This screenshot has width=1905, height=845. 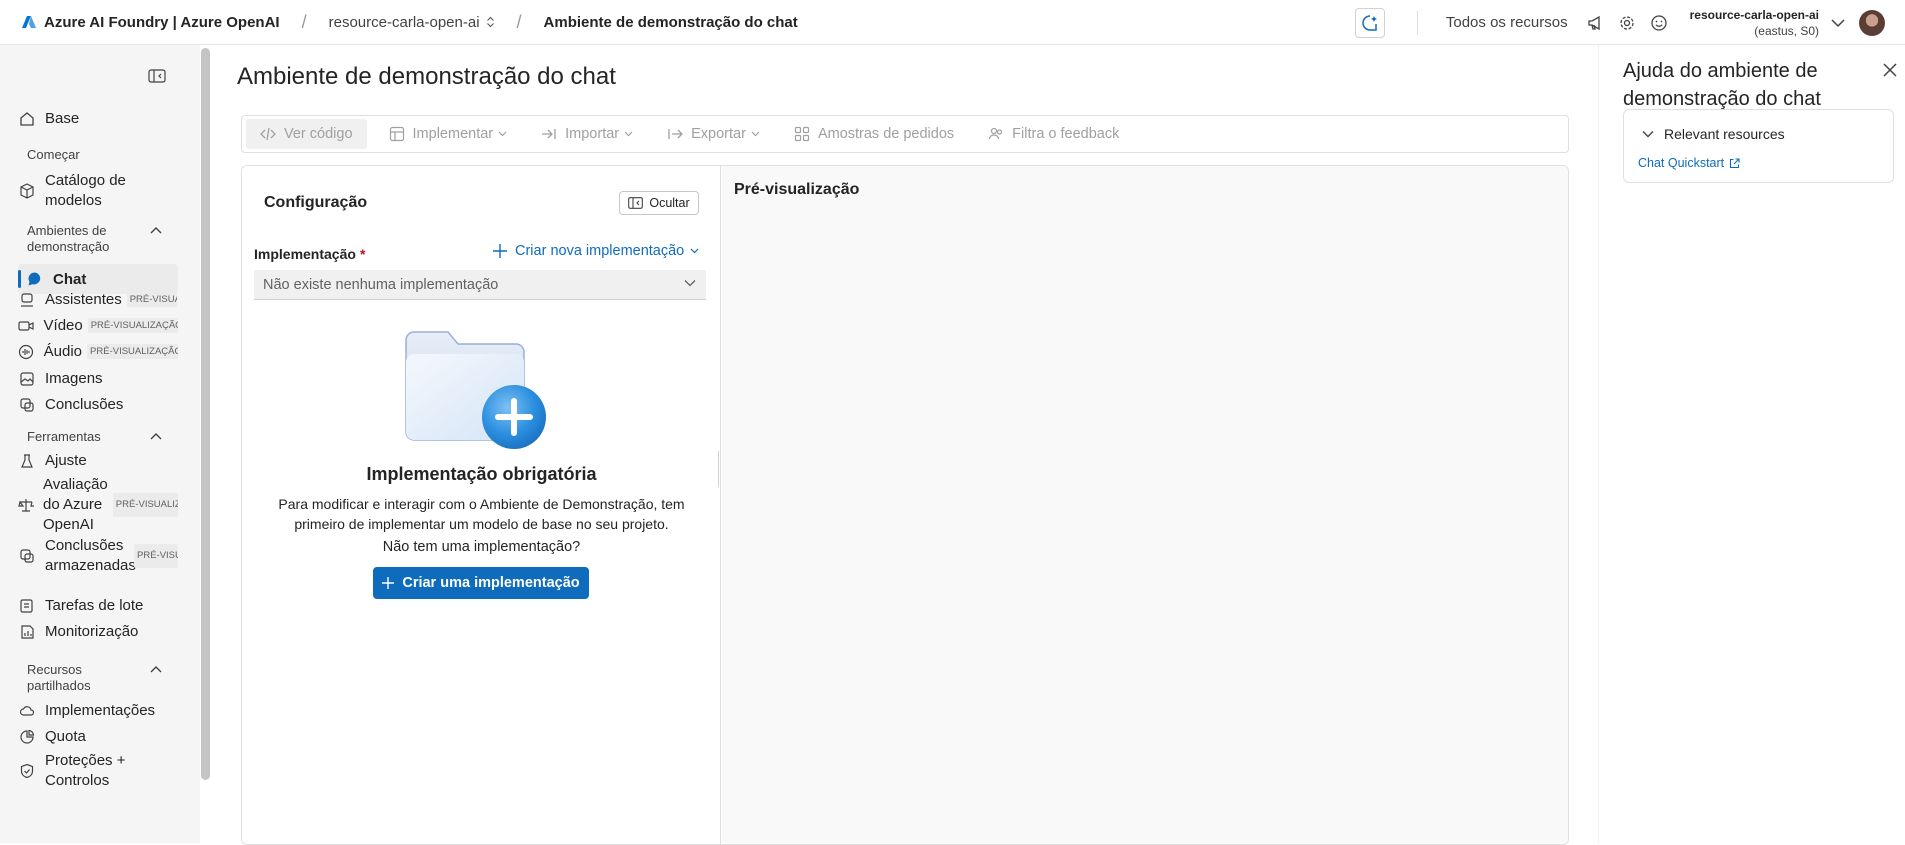 I want to click on sidebar-item-images: Imagens, so click(x=98, y=378).